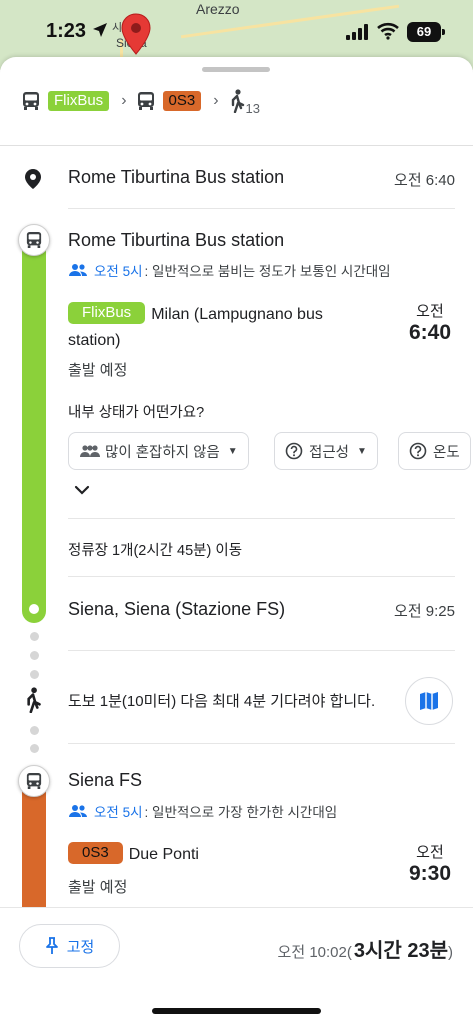  Describe the element at coordinates (400, 951) in the screenshot. I see `trip-duration: 3시간 23분` at that location.